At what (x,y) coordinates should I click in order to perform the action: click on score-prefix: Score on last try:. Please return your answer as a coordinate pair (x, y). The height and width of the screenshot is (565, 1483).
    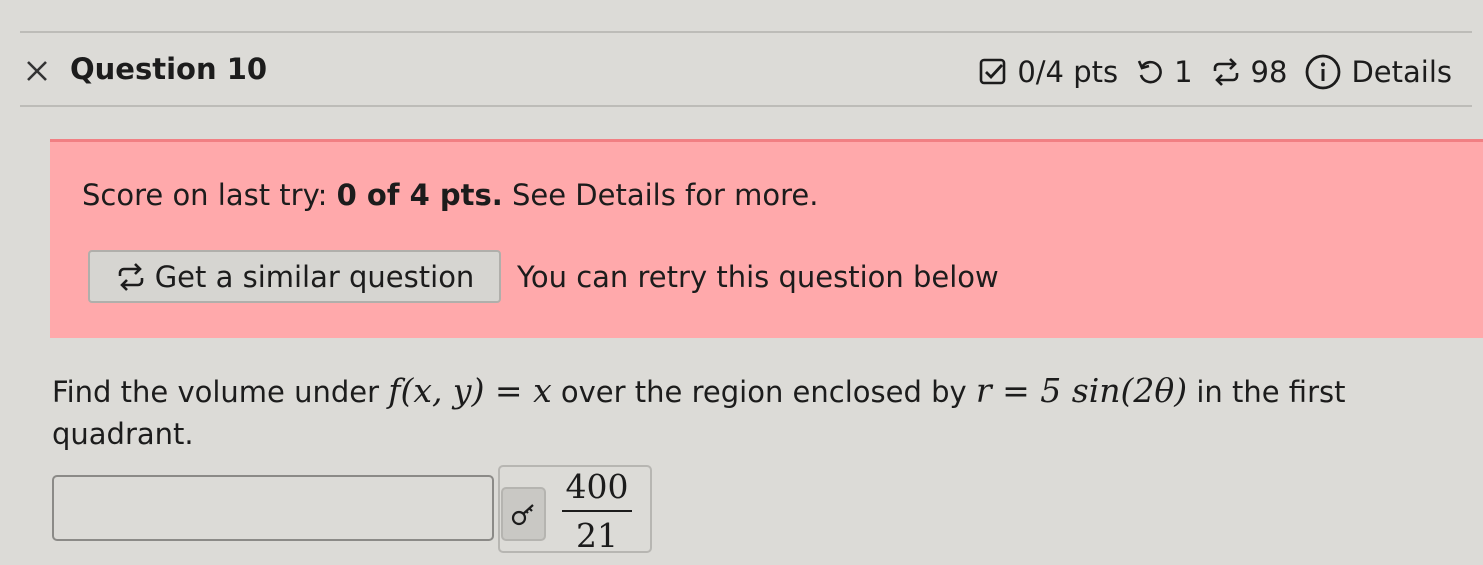
    Looking at the image, I should click on (209, 195).